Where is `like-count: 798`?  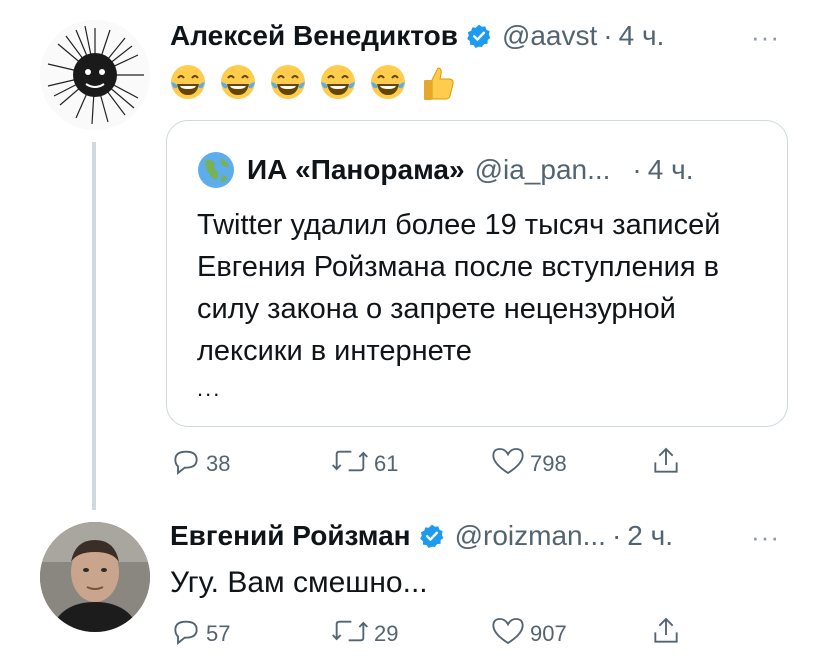
like-count: 798 is located at coordinates (548, 463).